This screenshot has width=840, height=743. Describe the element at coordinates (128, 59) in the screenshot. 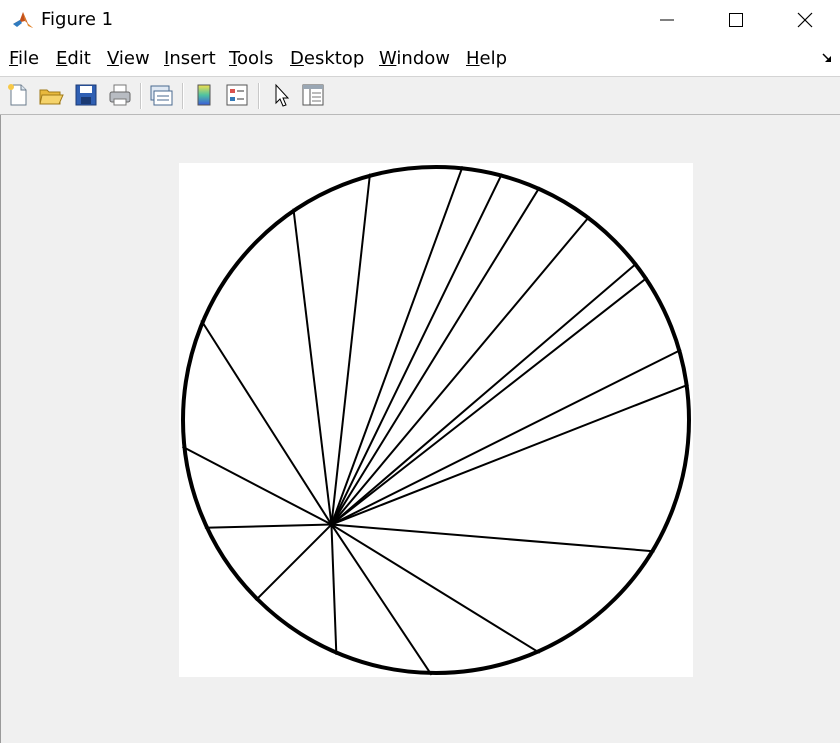

I see `menu-view: View` at that location.